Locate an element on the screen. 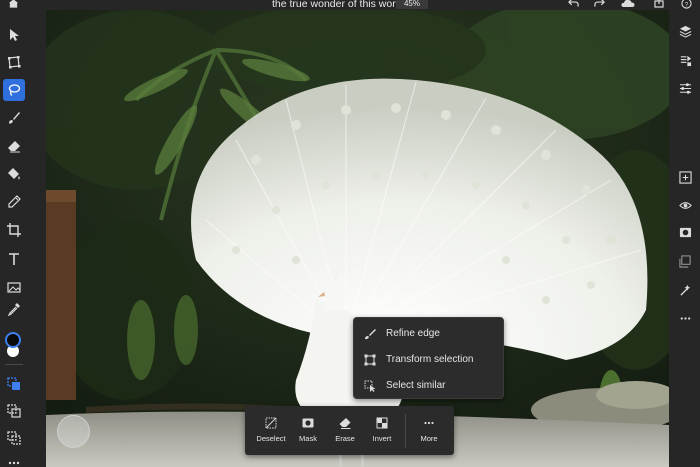 The height and width of the screenshot is (467, 700). layers-panel is located at coordinates (684, 238).